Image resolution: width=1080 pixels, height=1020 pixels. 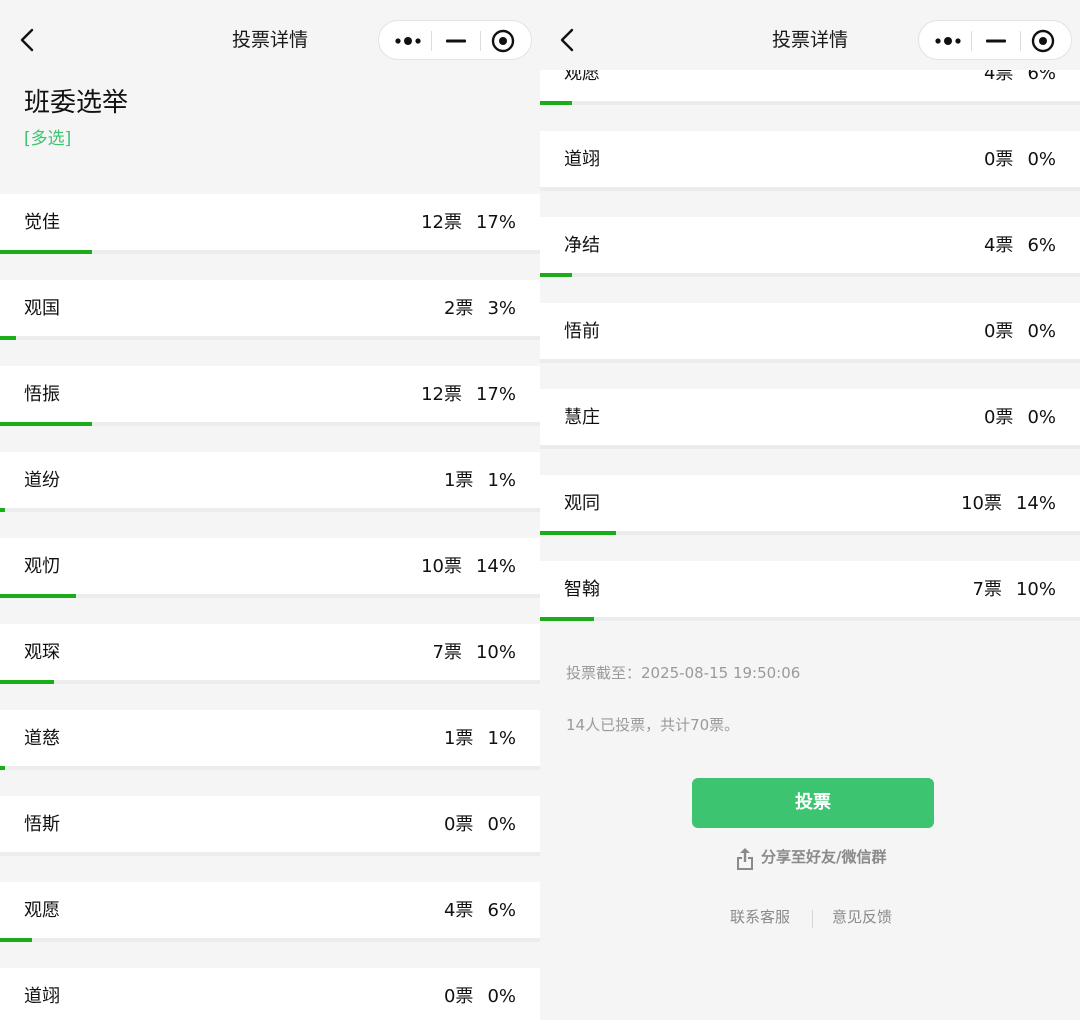 I want to click on option-row: 觉佳 12票 17%, so click(x=270, y=237).